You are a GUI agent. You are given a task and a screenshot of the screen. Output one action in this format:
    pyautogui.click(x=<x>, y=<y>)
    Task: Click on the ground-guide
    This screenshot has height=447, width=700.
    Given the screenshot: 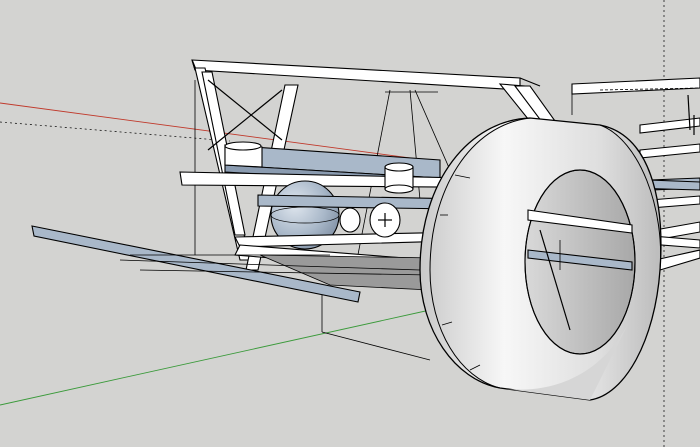 What is the action you would take?
    pyautogui.click(x=376, y=346)
    